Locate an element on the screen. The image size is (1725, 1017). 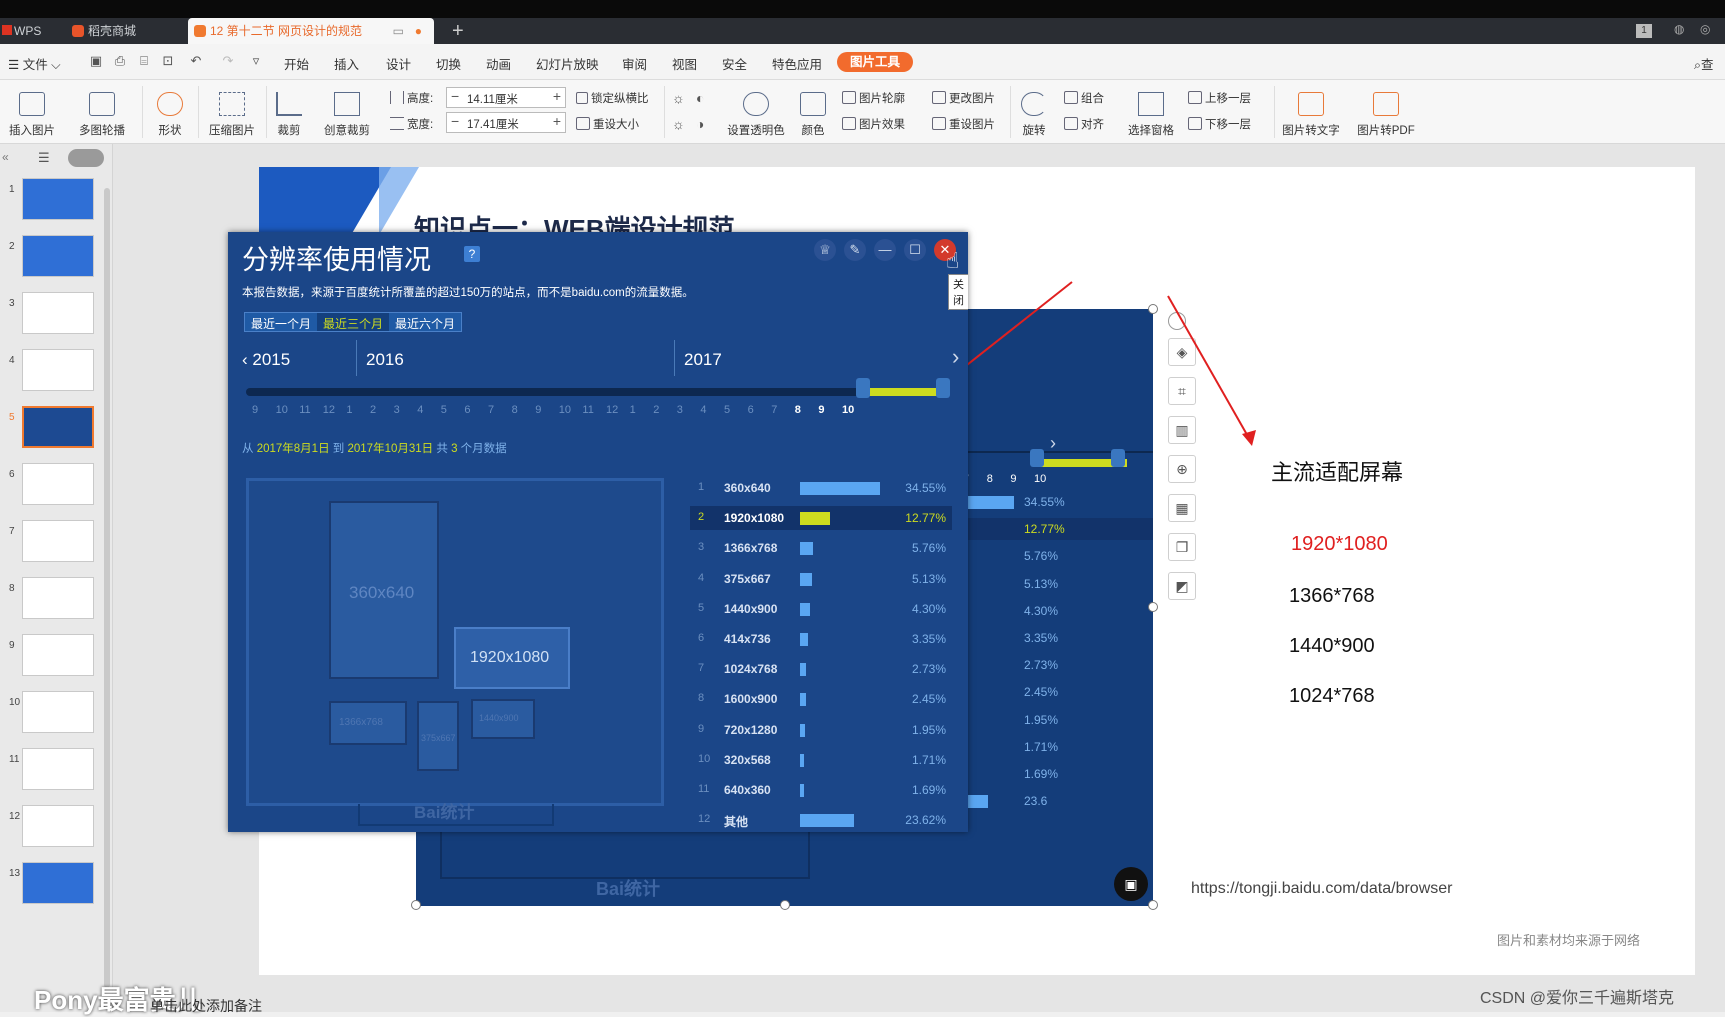
share-percent: 1.69% is located at coordinates (928, 790).